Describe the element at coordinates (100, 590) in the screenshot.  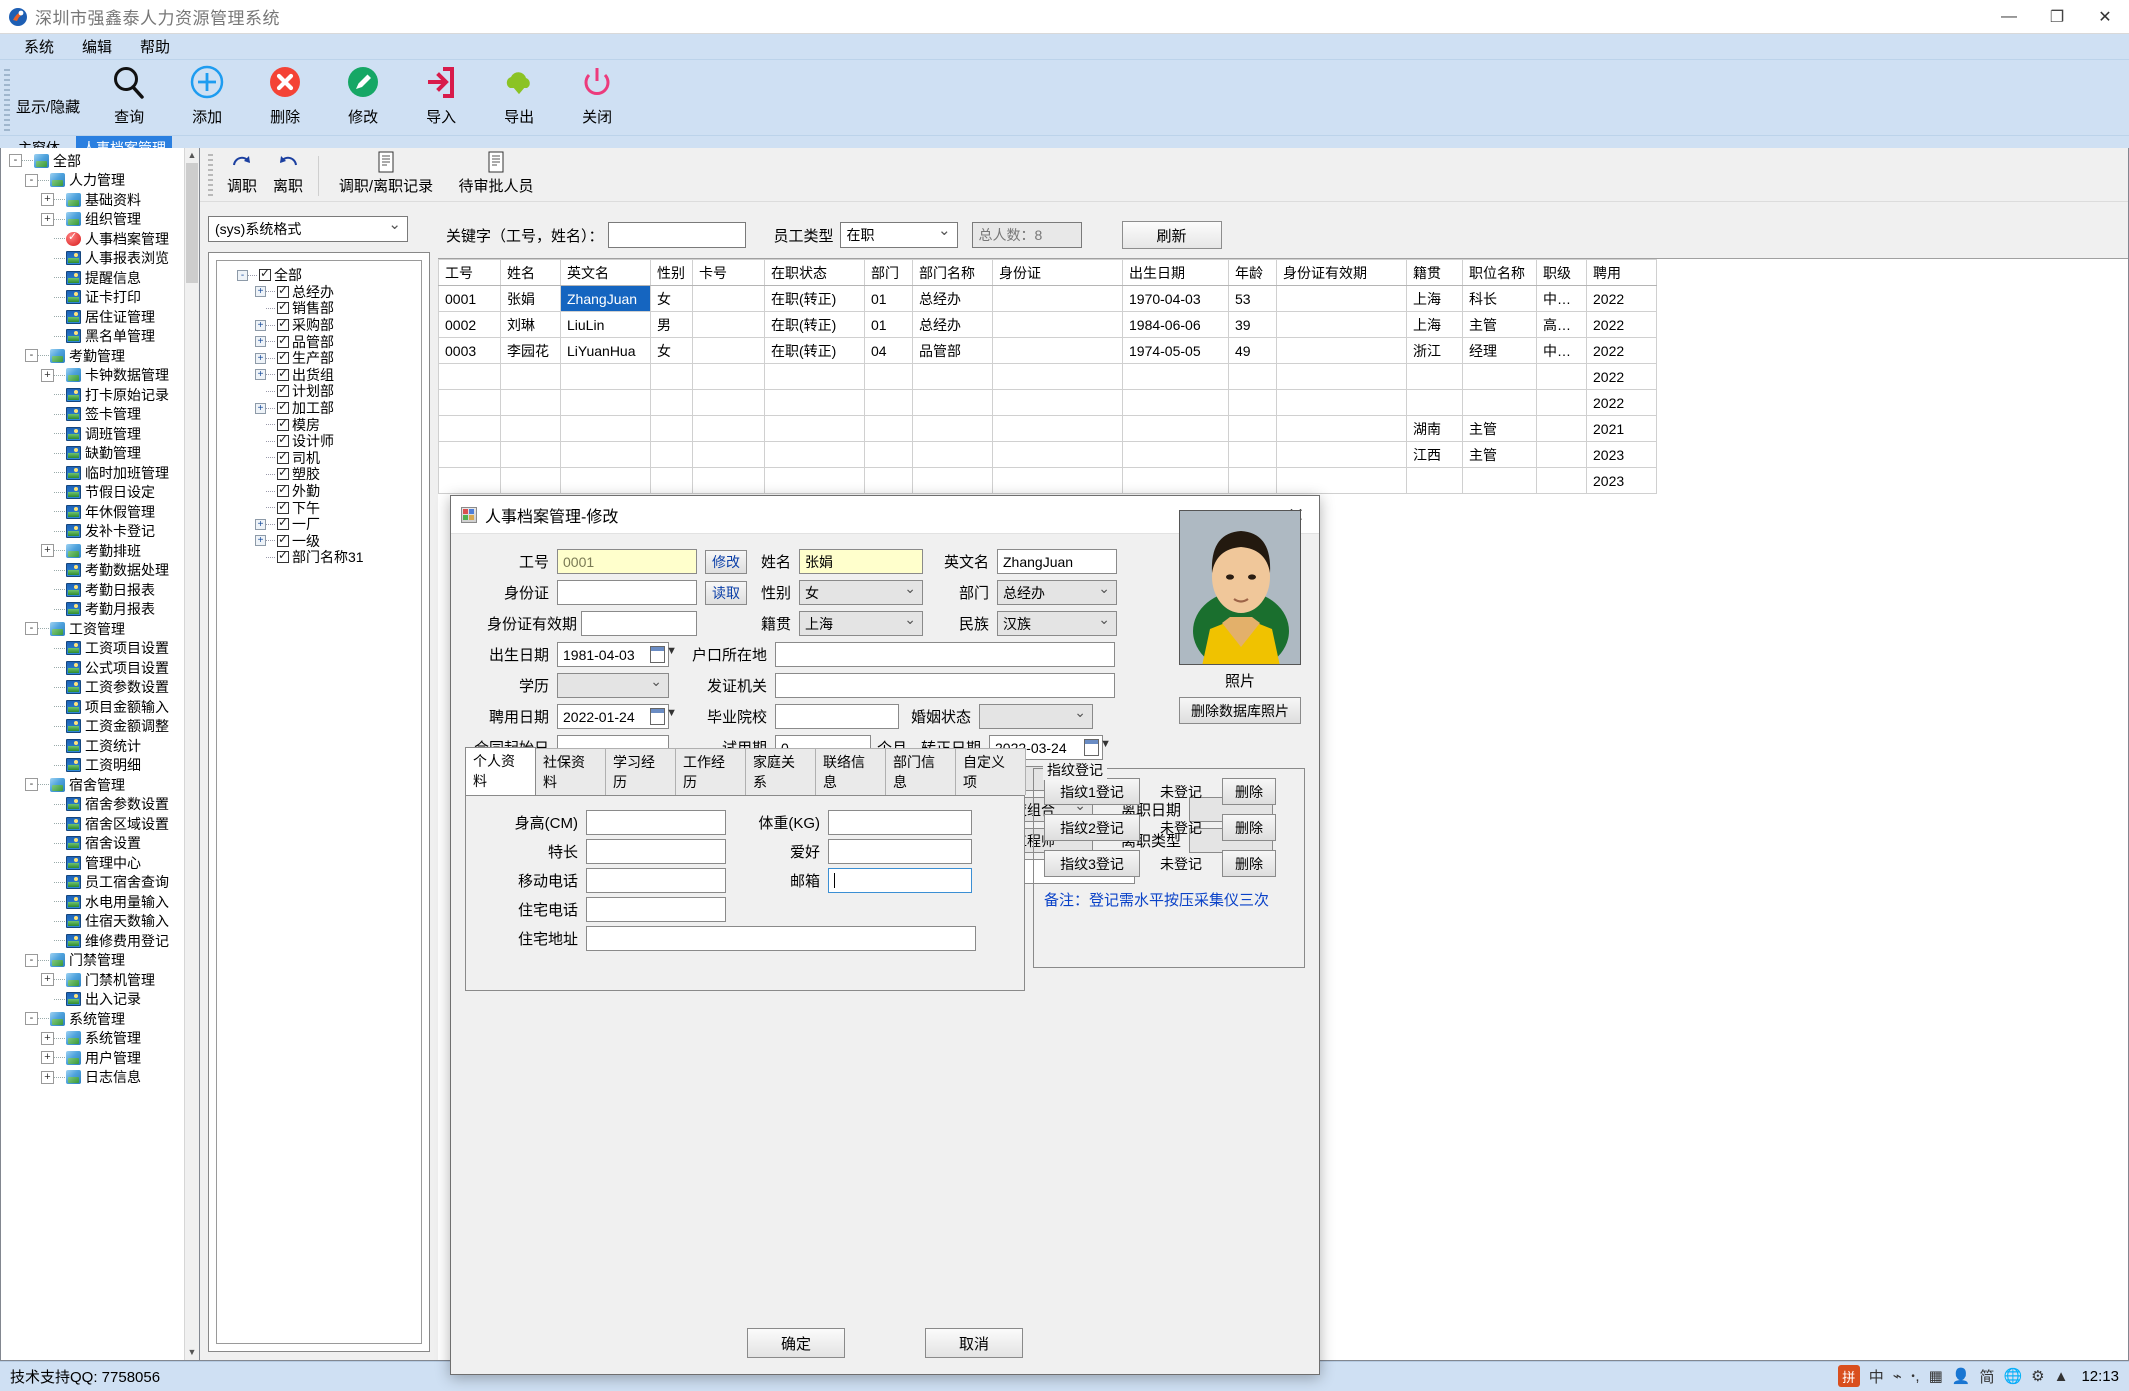
I see `sidebar-item-22: 考勤日报表` at that location.